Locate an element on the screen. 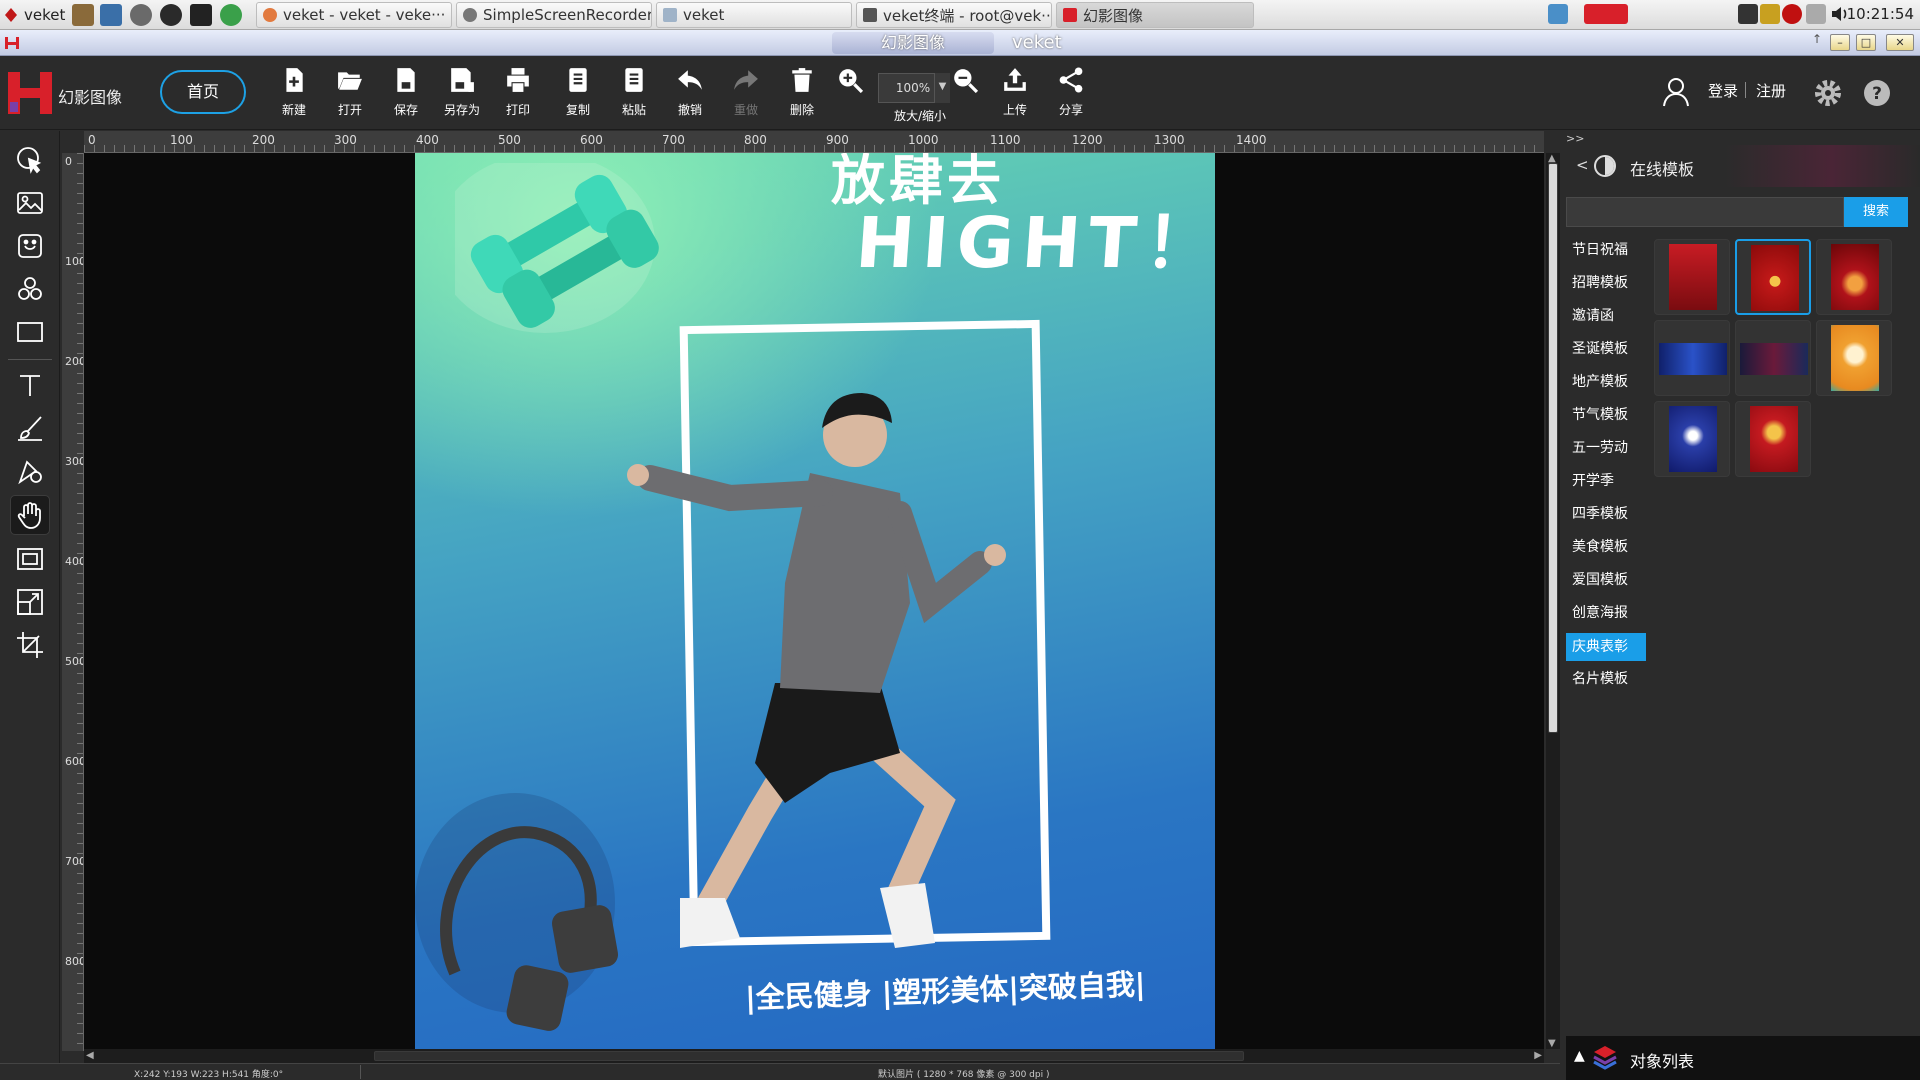  horizontal-scroll-thumb is located at coordinates (809, 1056).